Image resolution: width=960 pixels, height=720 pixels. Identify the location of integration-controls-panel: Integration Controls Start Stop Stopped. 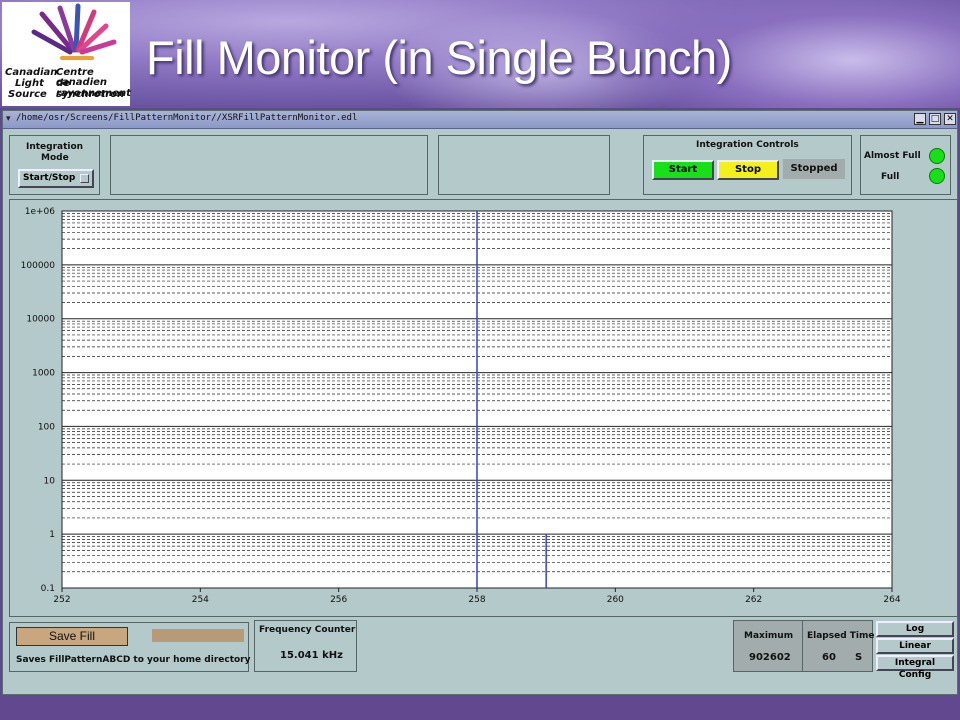
(747, 165).